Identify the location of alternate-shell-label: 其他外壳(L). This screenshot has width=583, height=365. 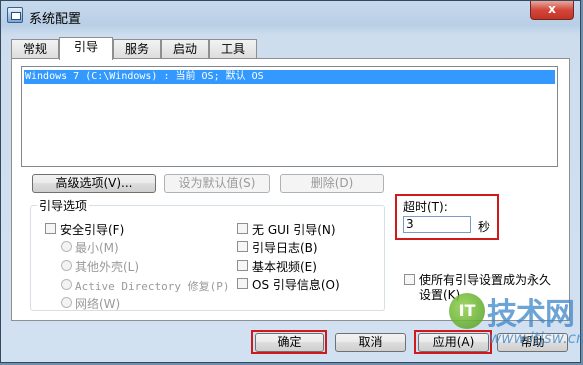
(107, 267).